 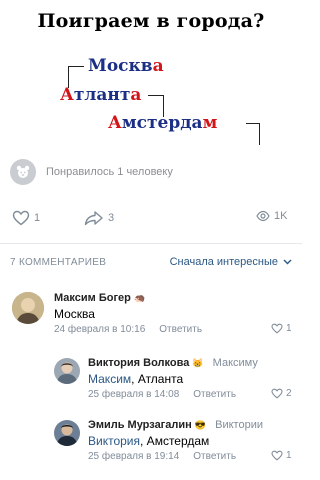 What do you see at coordinates (281, 216) in the screenshot?
I see `views-count: 1K` at bounding box center [281, 216].